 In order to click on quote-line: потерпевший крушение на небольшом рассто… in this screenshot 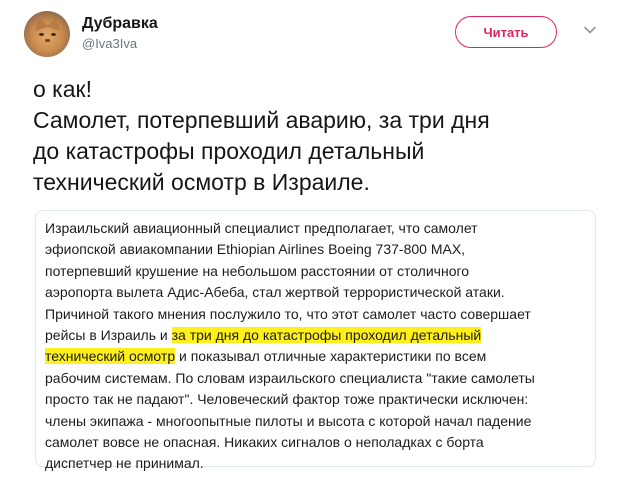, I will do `click(257, 270)`.